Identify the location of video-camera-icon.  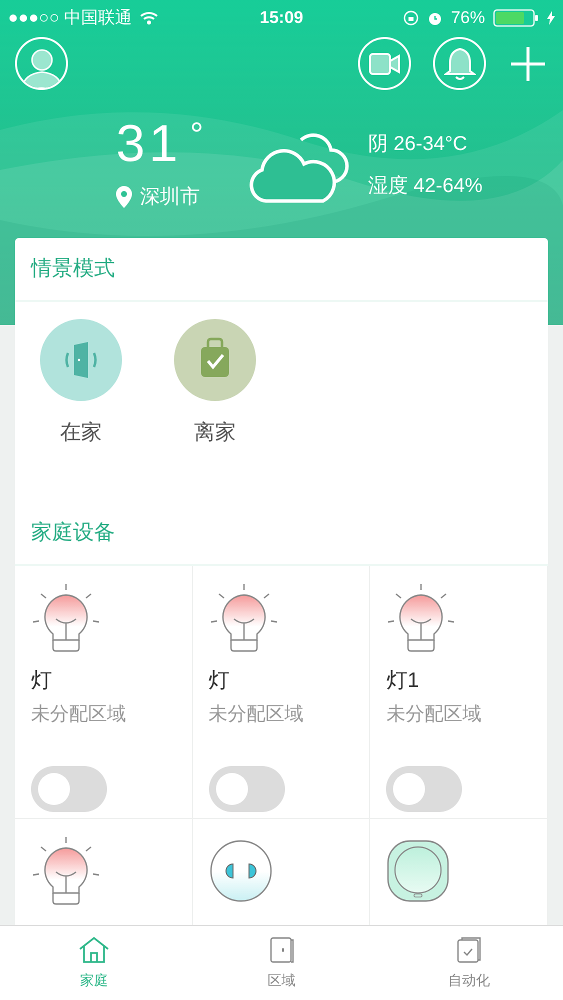
(384, 63).